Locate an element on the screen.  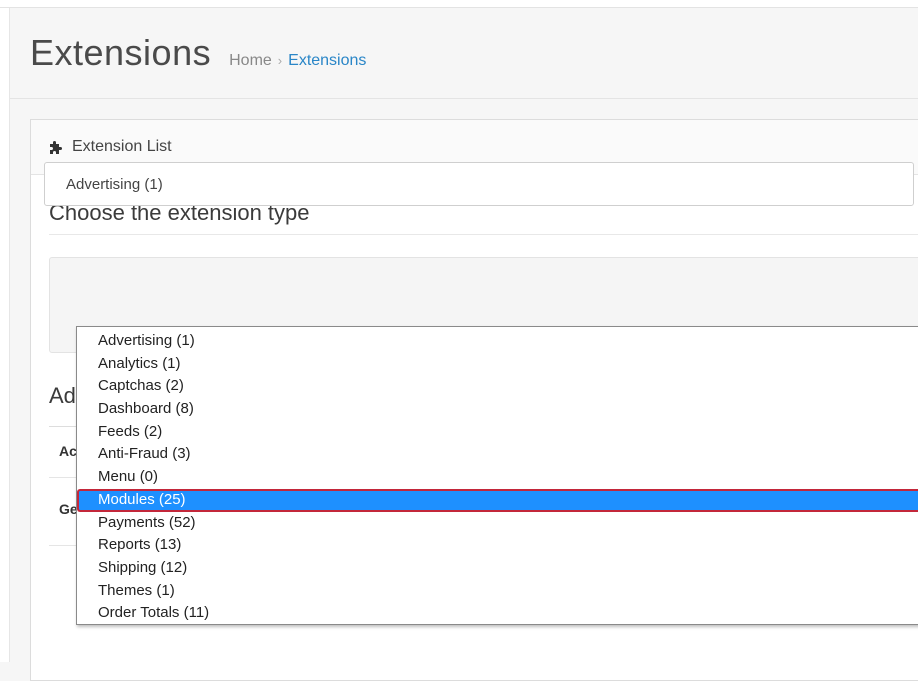
breadcrumb: Home › Extensions is located at coordinates (297, 61).